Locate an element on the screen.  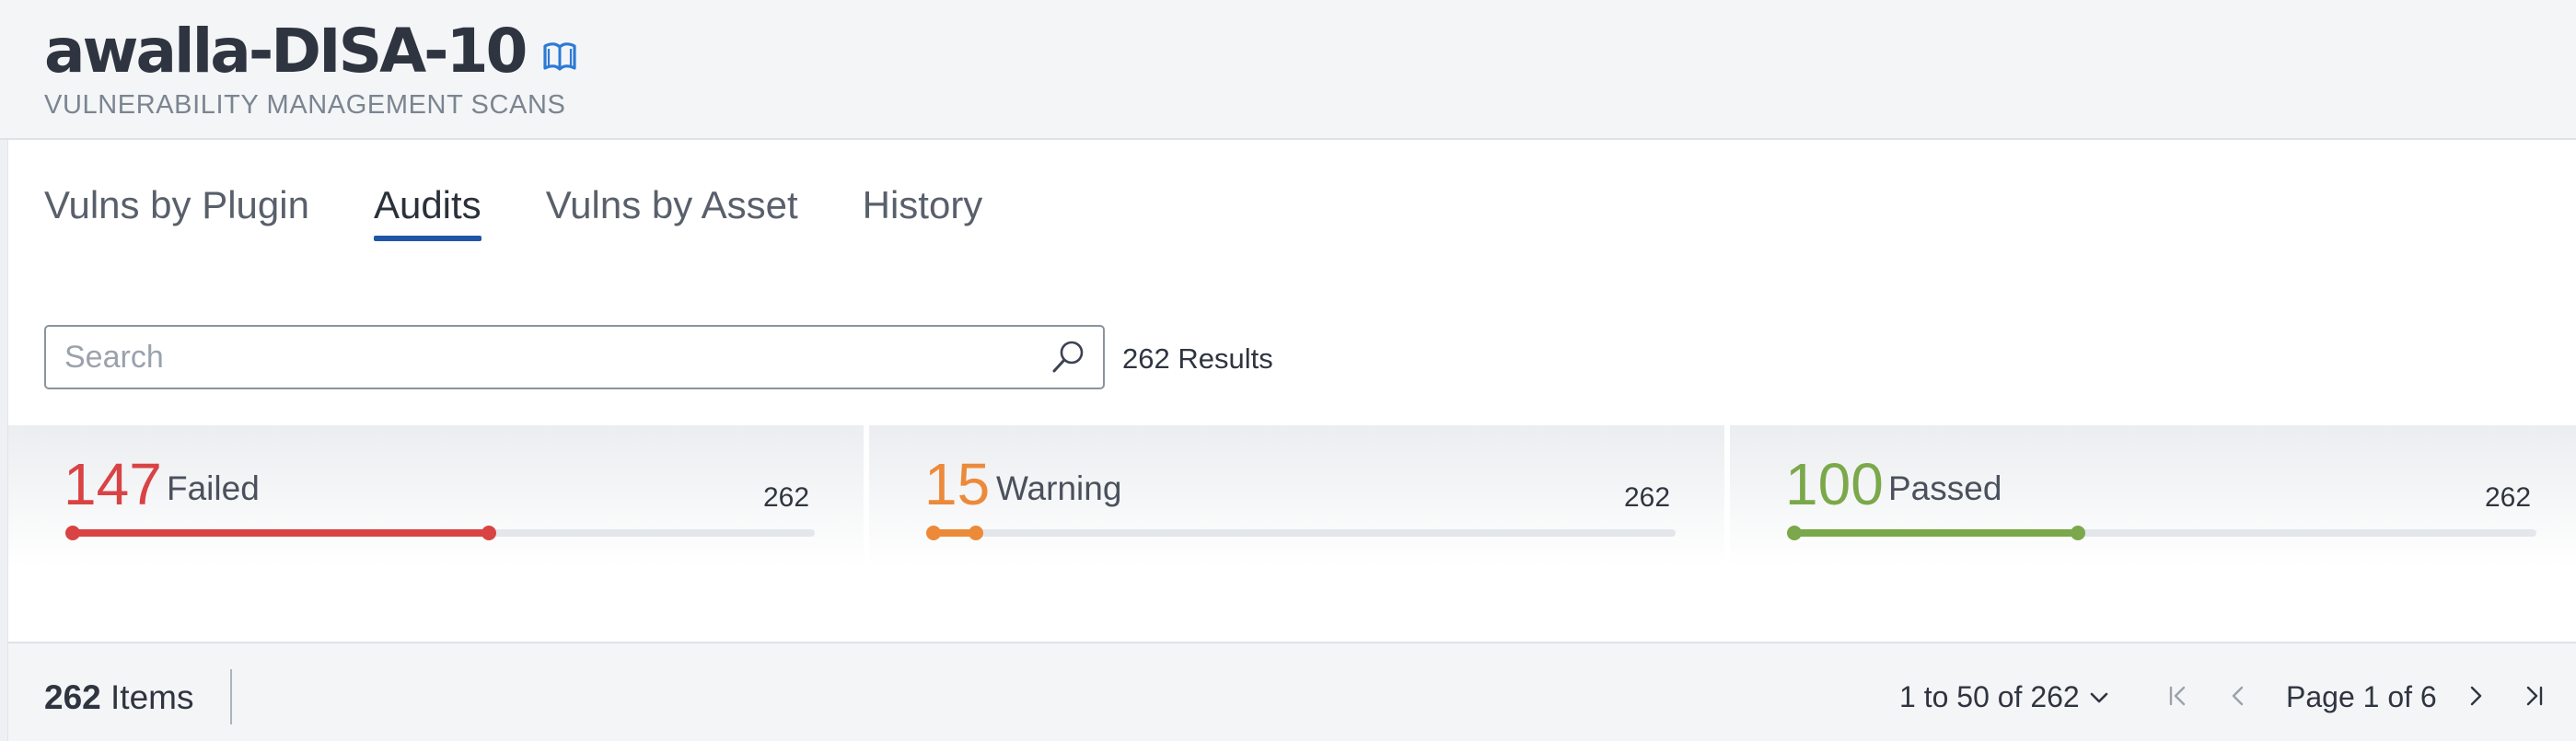
passed-progress-start is located at coordinates (1794, 533).